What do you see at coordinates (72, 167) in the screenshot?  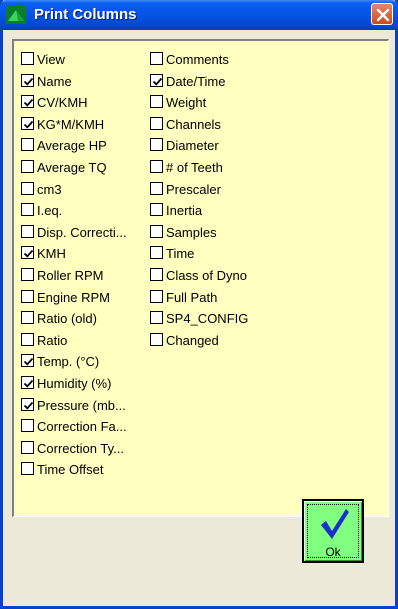 I see `column-option-label: Average TQ` at bounding box center [72, 167].